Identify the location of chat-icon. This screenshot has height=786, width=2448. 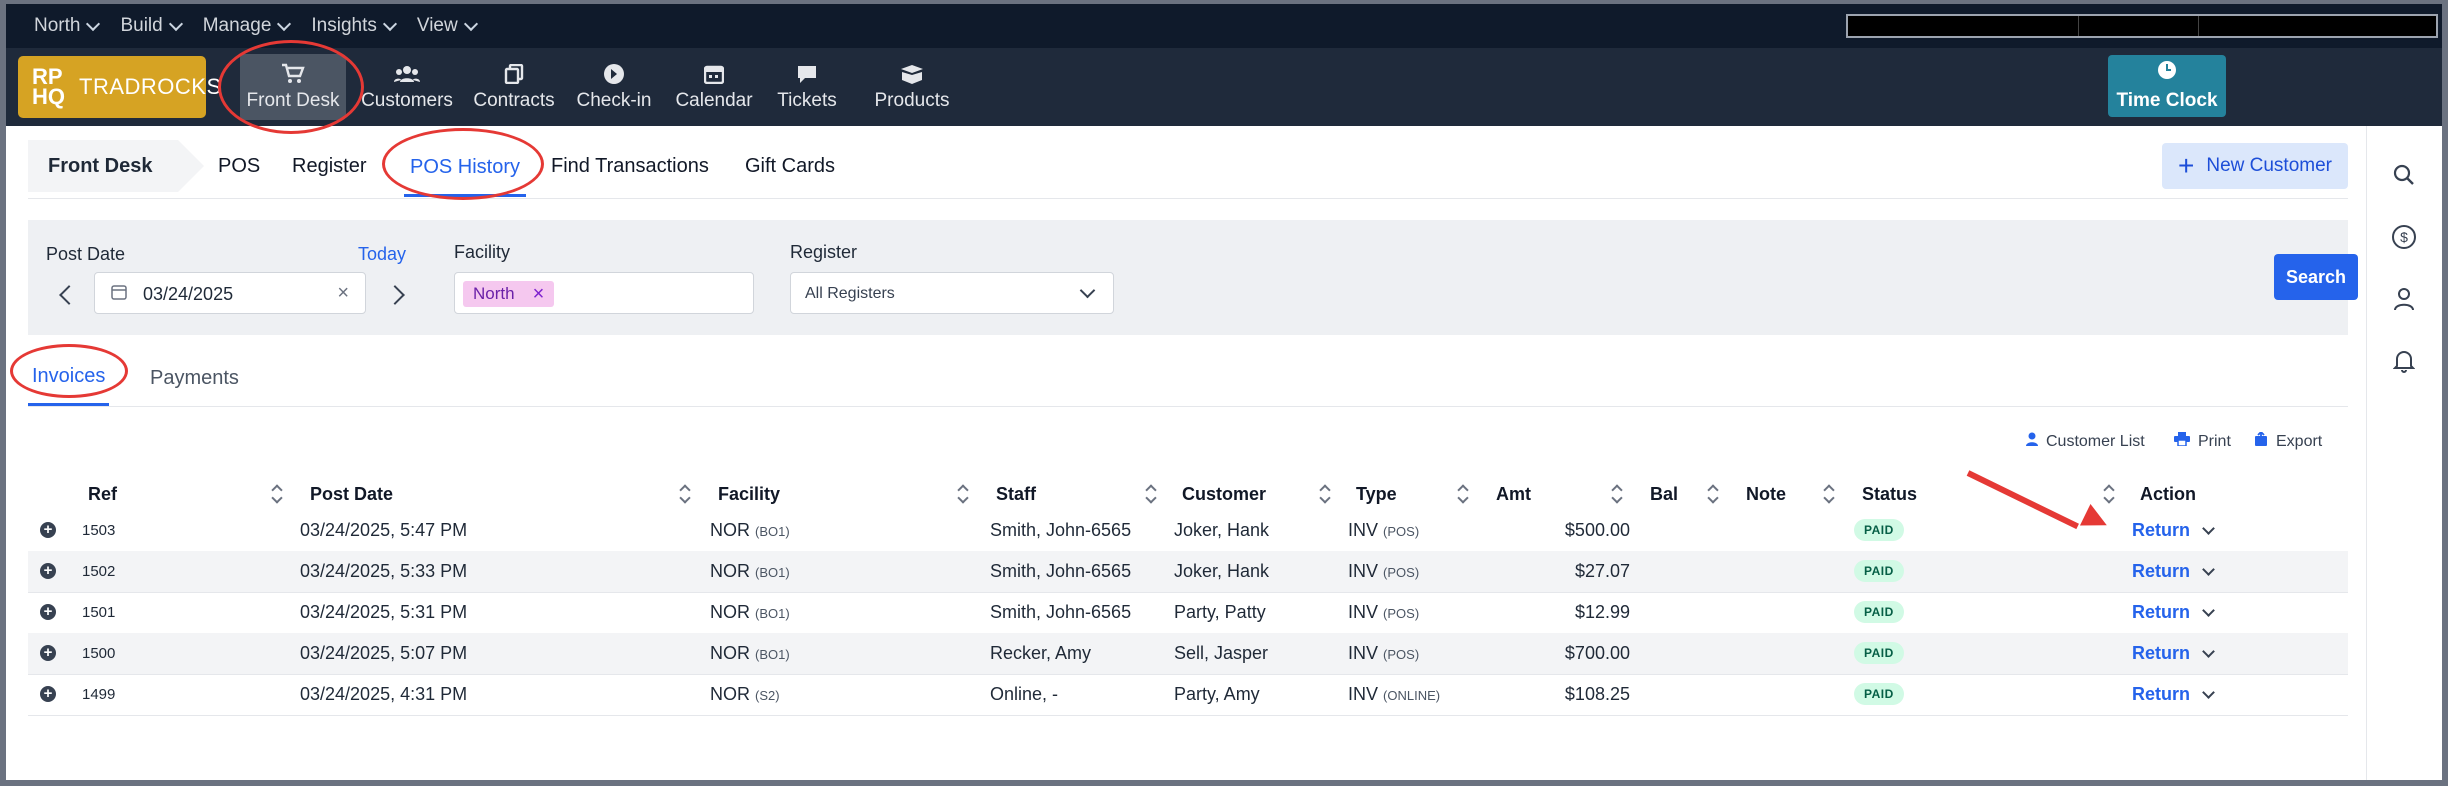
(807, 74).